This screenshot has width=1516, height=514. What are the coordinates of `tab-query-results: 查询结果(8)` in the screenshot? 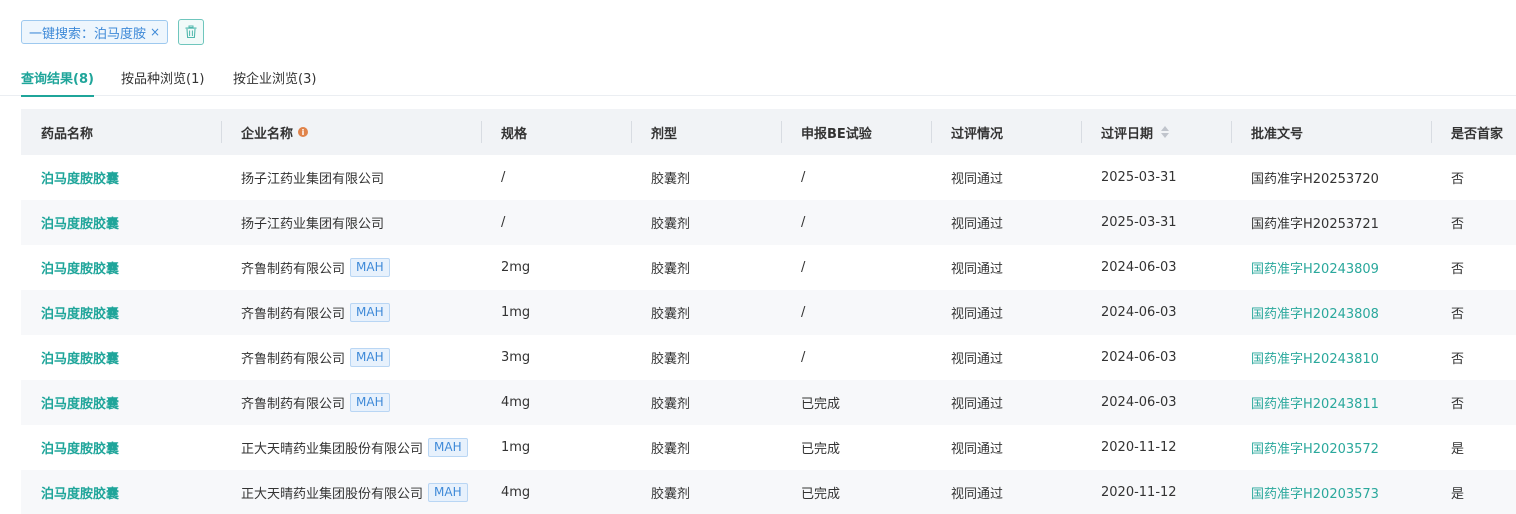 It's located at (57, 82).